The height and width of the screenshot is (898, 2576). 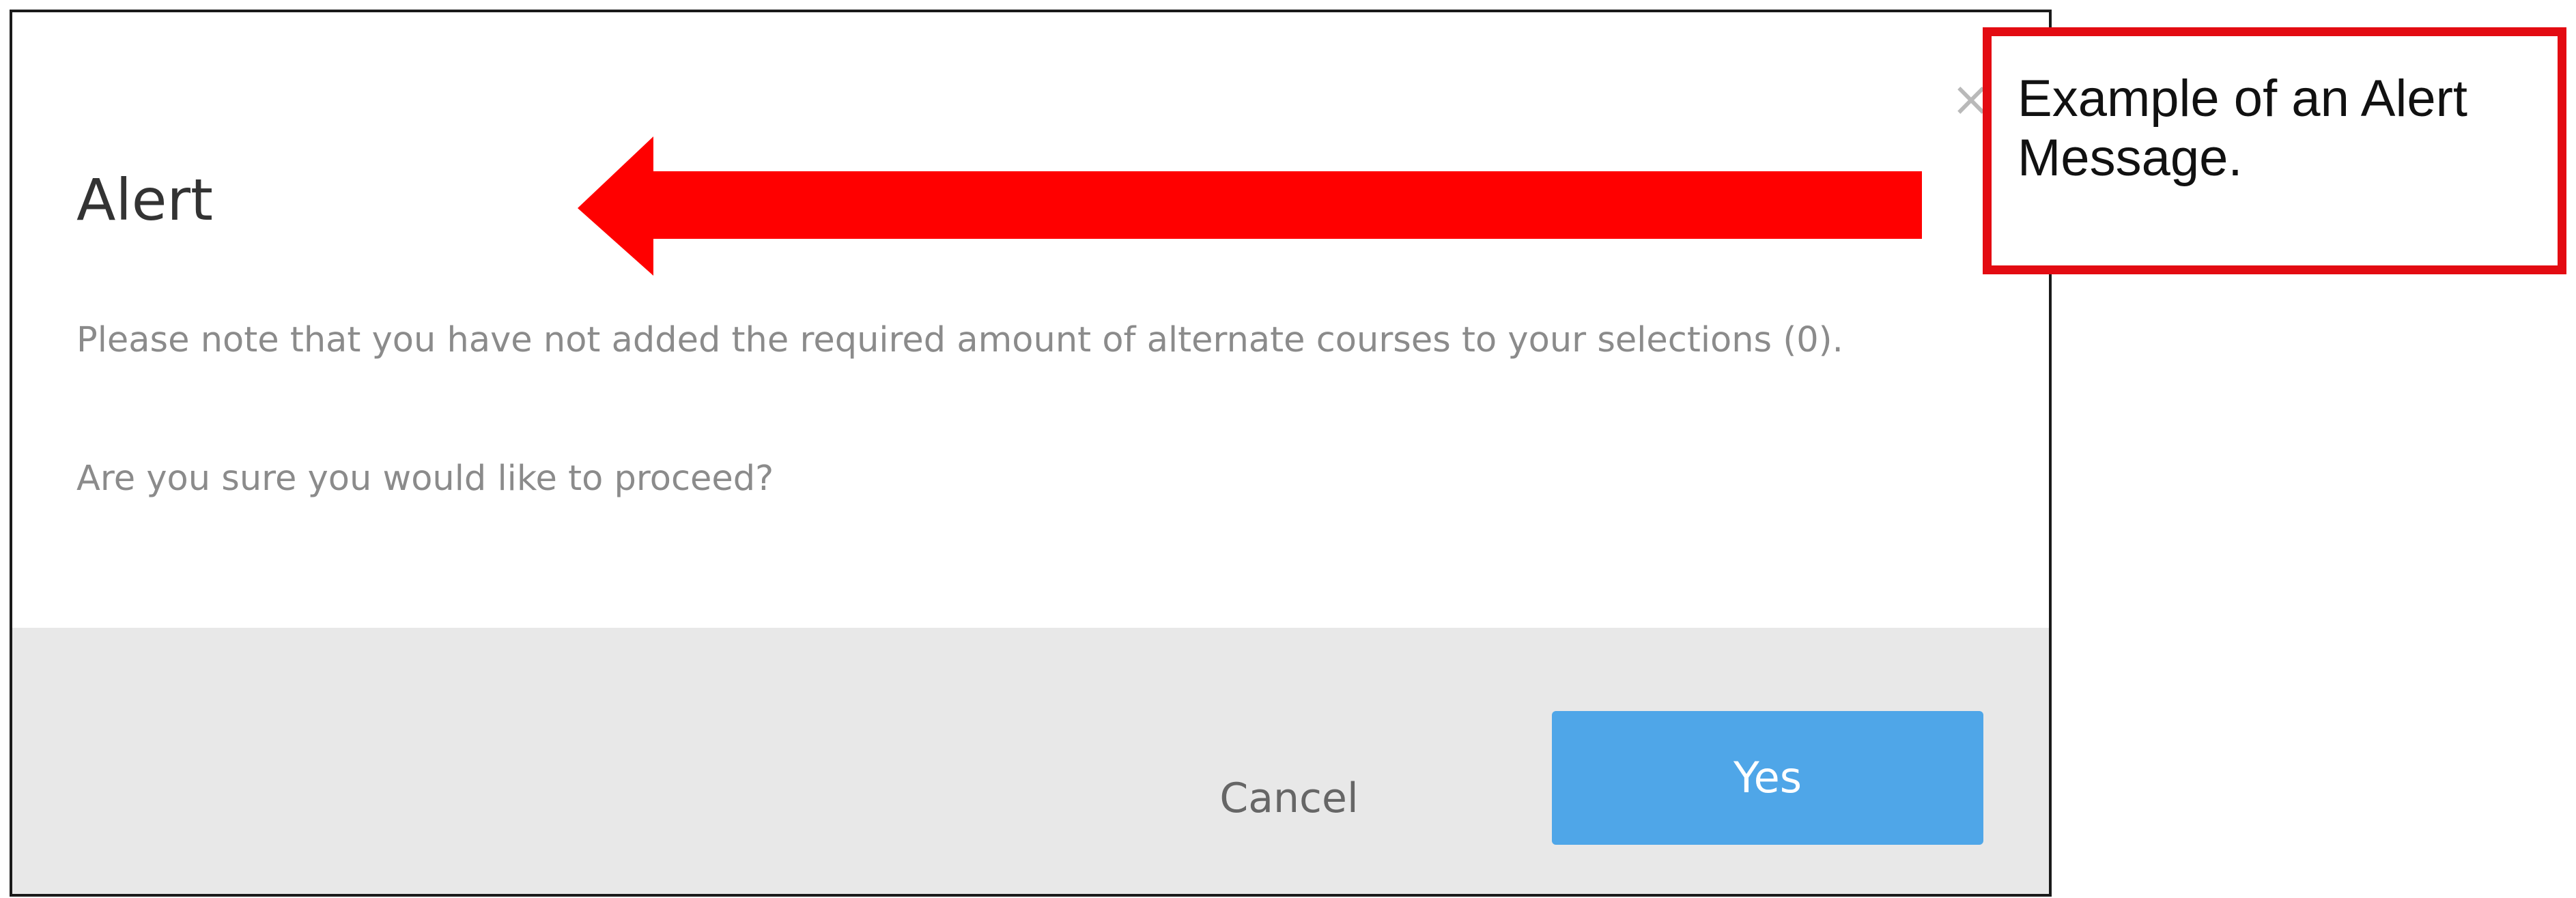 I want to click on annotation-callout: Example of an Alert Message., so click(x=2274, y=150).